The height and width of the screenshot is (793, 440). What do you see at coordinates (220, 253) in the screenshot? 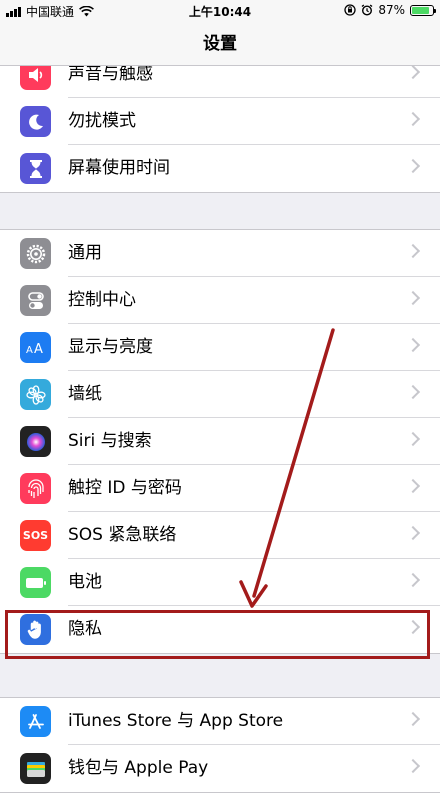
I see `settings-row-general: 通用` at bounding box center [220, 253].